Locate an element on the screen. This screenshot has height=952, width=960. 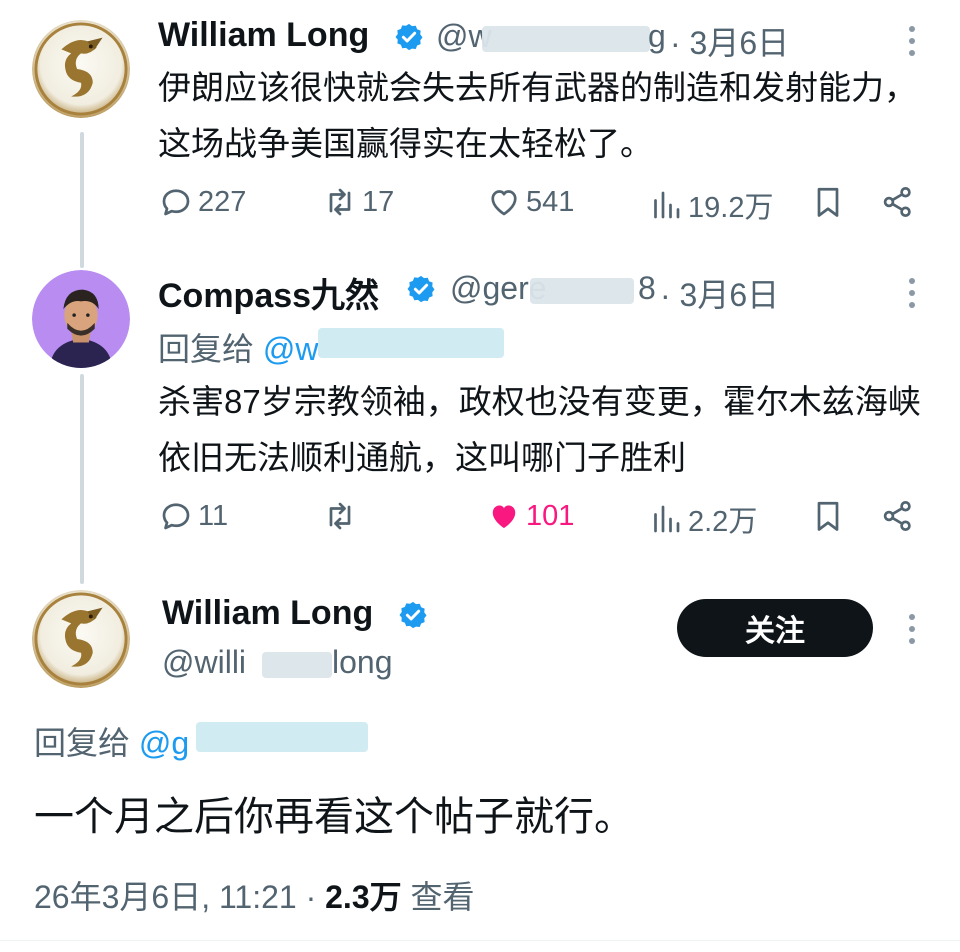
post-timestamp: 26年3月6日, 11:21 · 2.3万 查看 is located at coordinates (254, 895).